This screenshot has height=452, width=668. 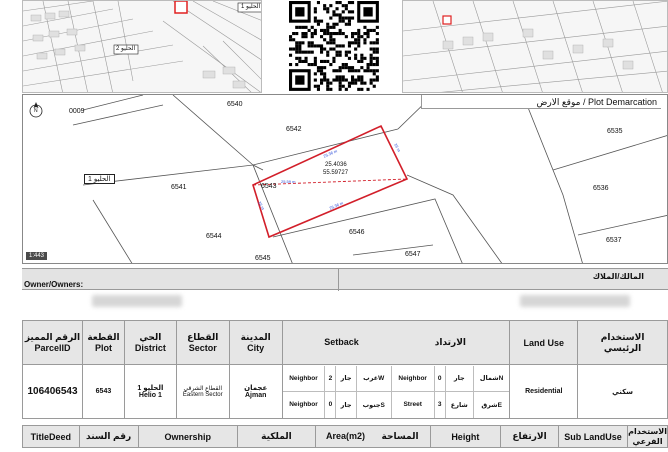 What do you see at coordinates (374, 378) in the screenshot?
I see `setback-direction: غربW` at bounding box center [374, 378].